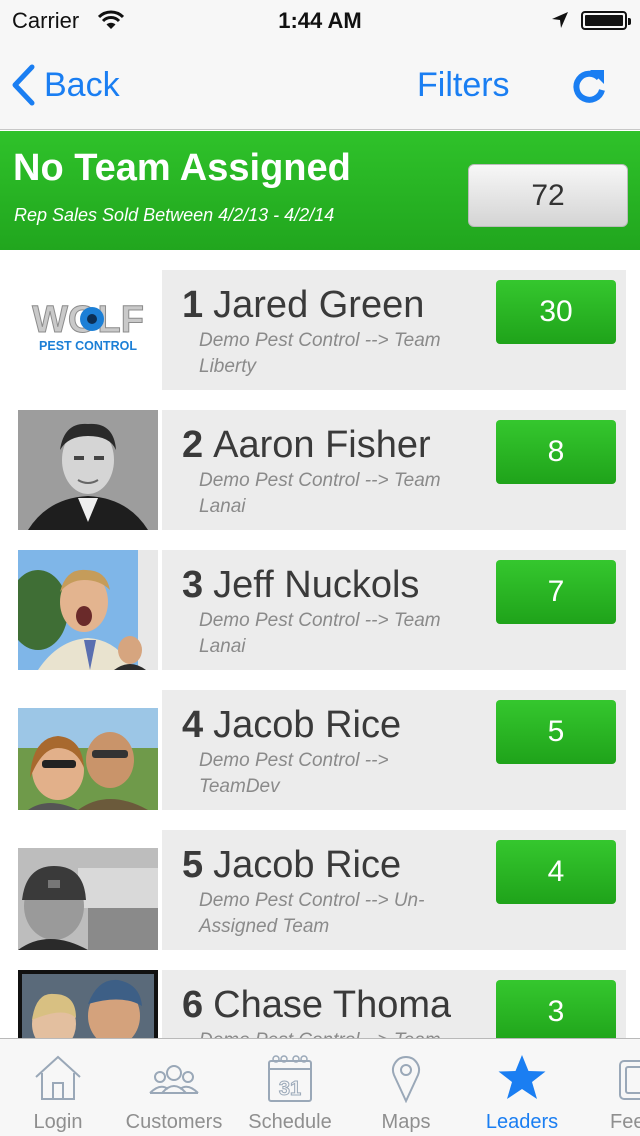  I want to click on leader-rank: 3, so click(193, 585).